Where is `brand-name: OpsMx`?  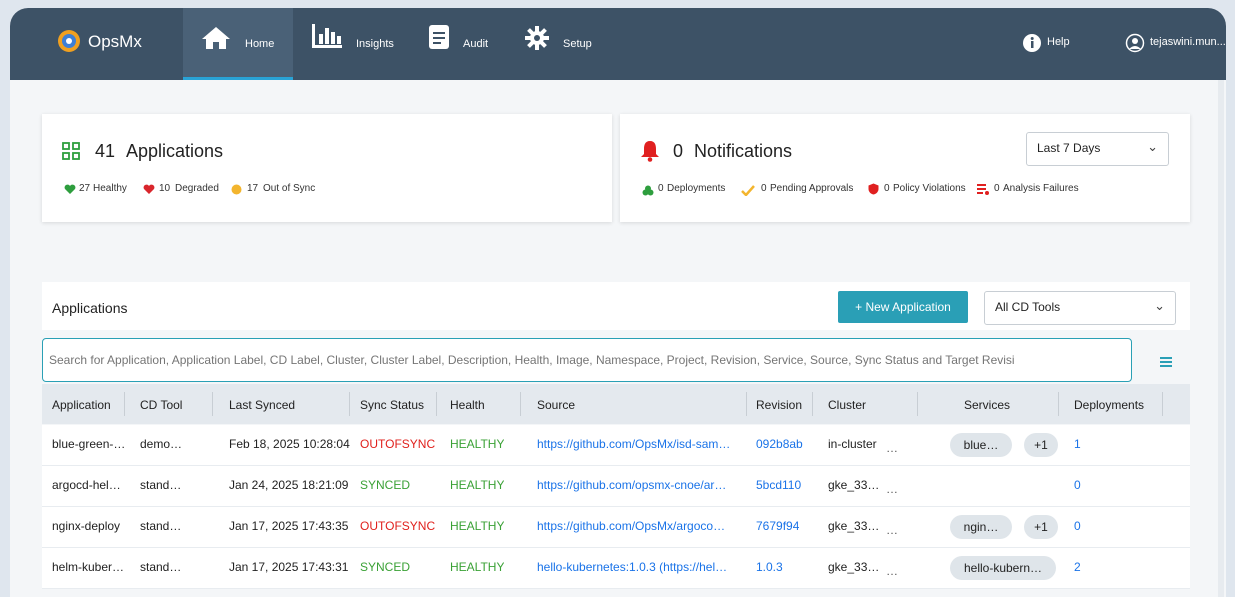 brand-name: OpsMx is located at coordinates (115, 42).